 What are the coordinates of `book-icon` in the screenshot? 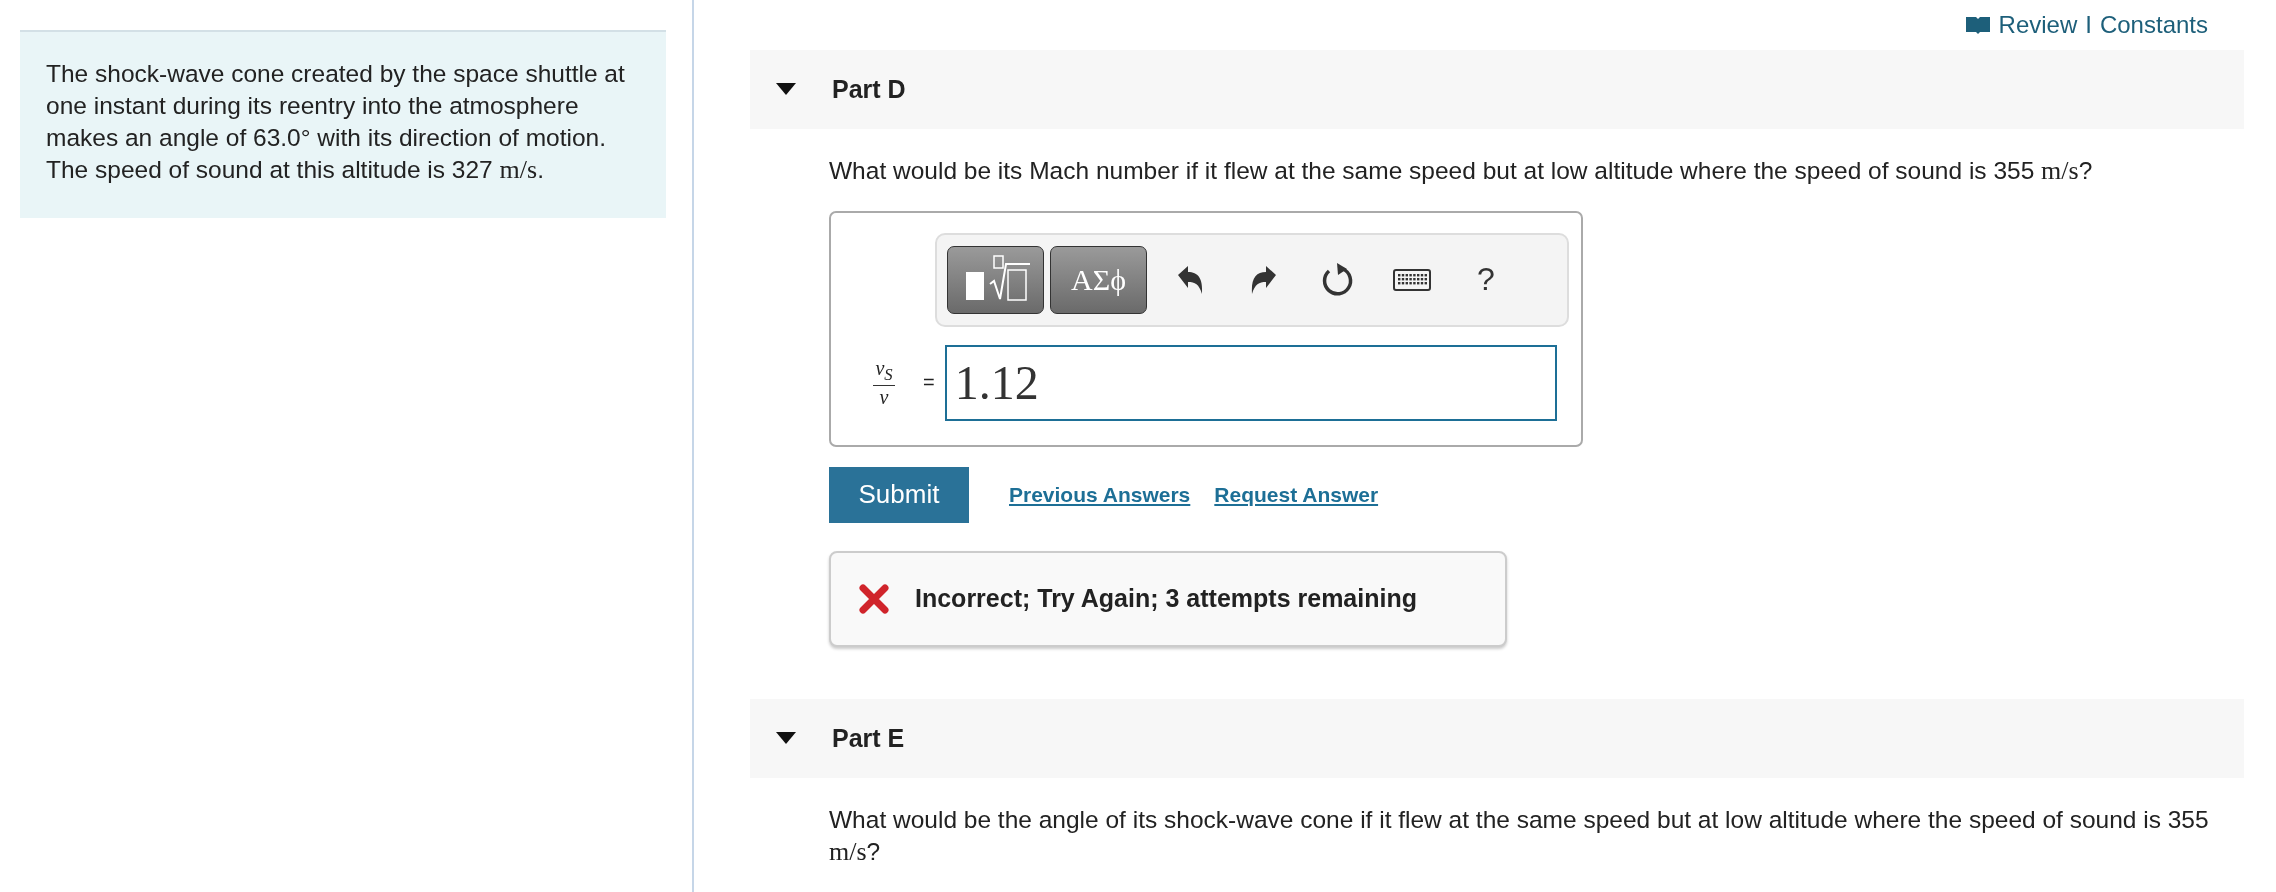 It's located at (1977, 24).